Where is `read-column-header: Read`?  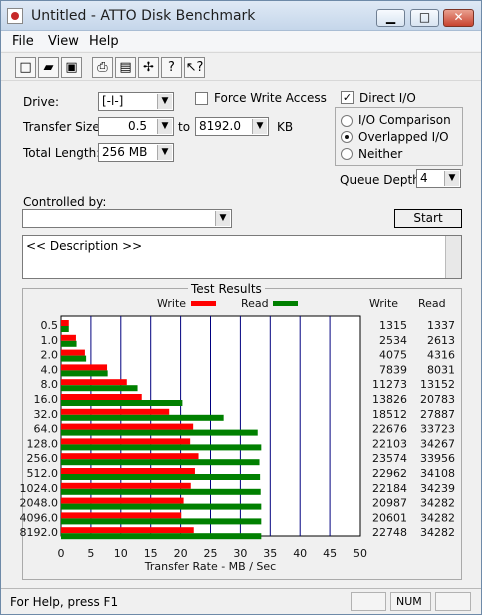
read-column-header: Read is located at coordinates (432, 303).